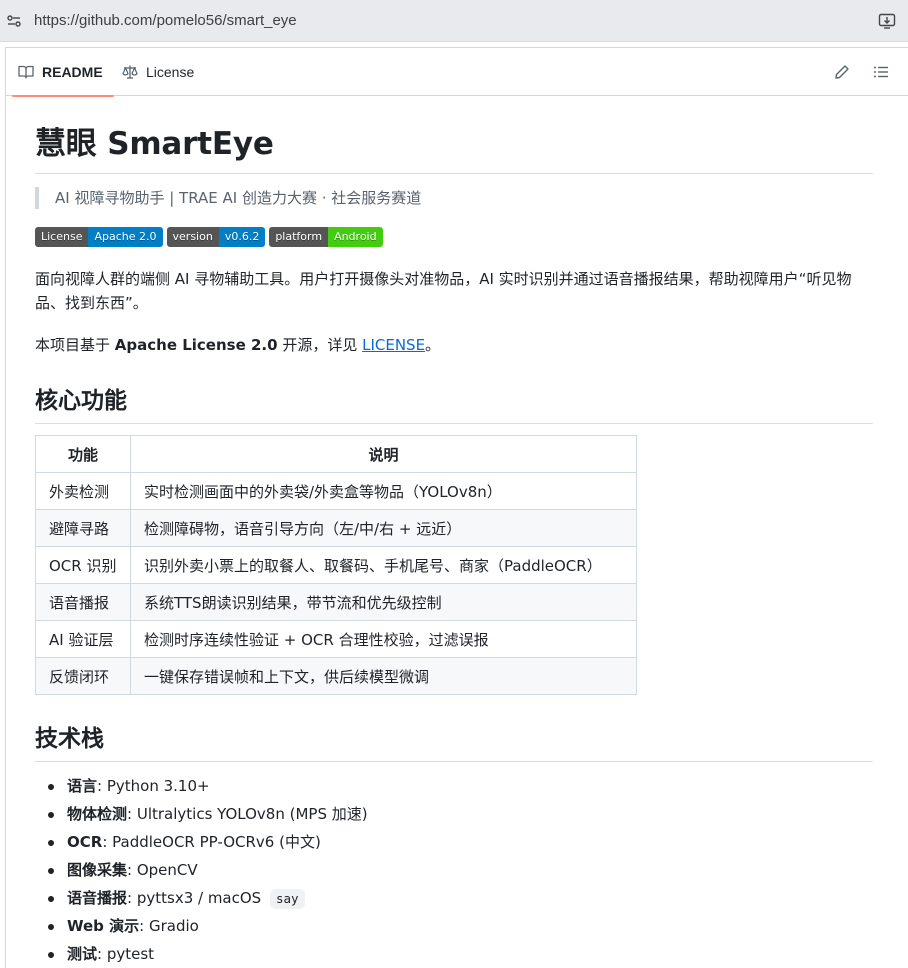 The width and height of the screenshot is (908, 968). Describe the element at coordinates (103, 926) in the screenshot. I see `stack-key: Web 演示` at that location.